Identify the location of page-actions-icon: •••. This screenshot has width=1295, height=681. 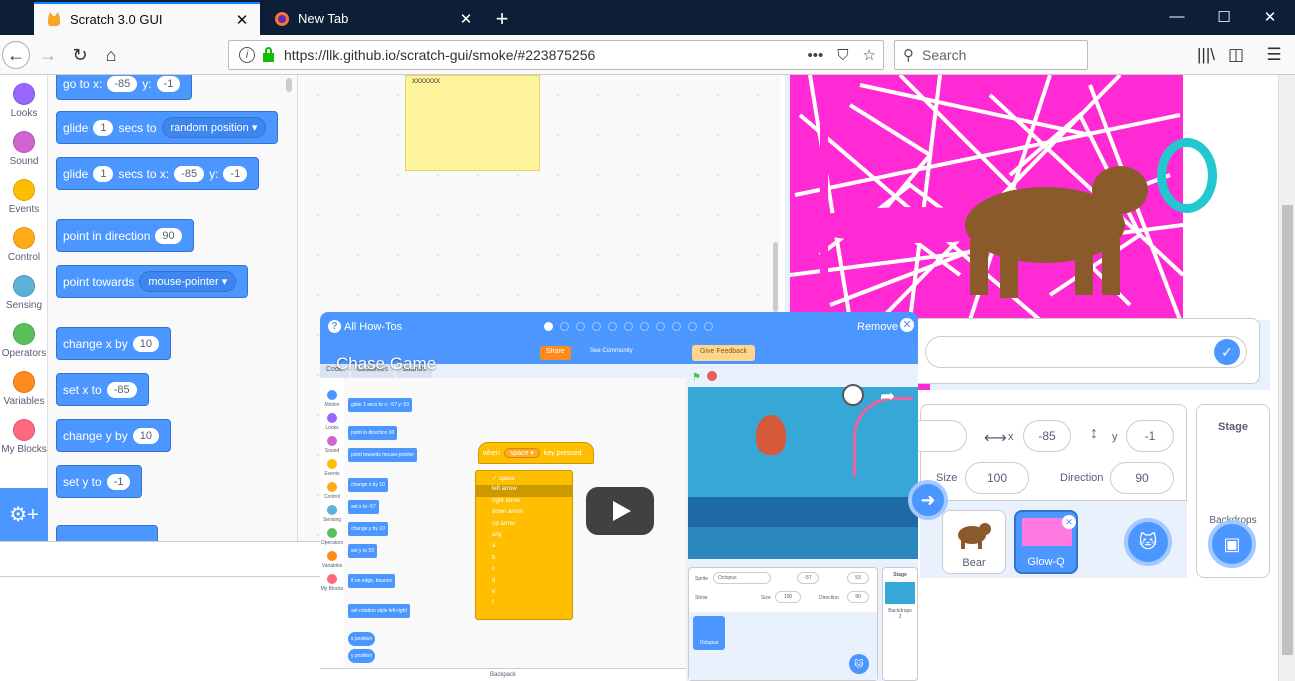
(816, 55).